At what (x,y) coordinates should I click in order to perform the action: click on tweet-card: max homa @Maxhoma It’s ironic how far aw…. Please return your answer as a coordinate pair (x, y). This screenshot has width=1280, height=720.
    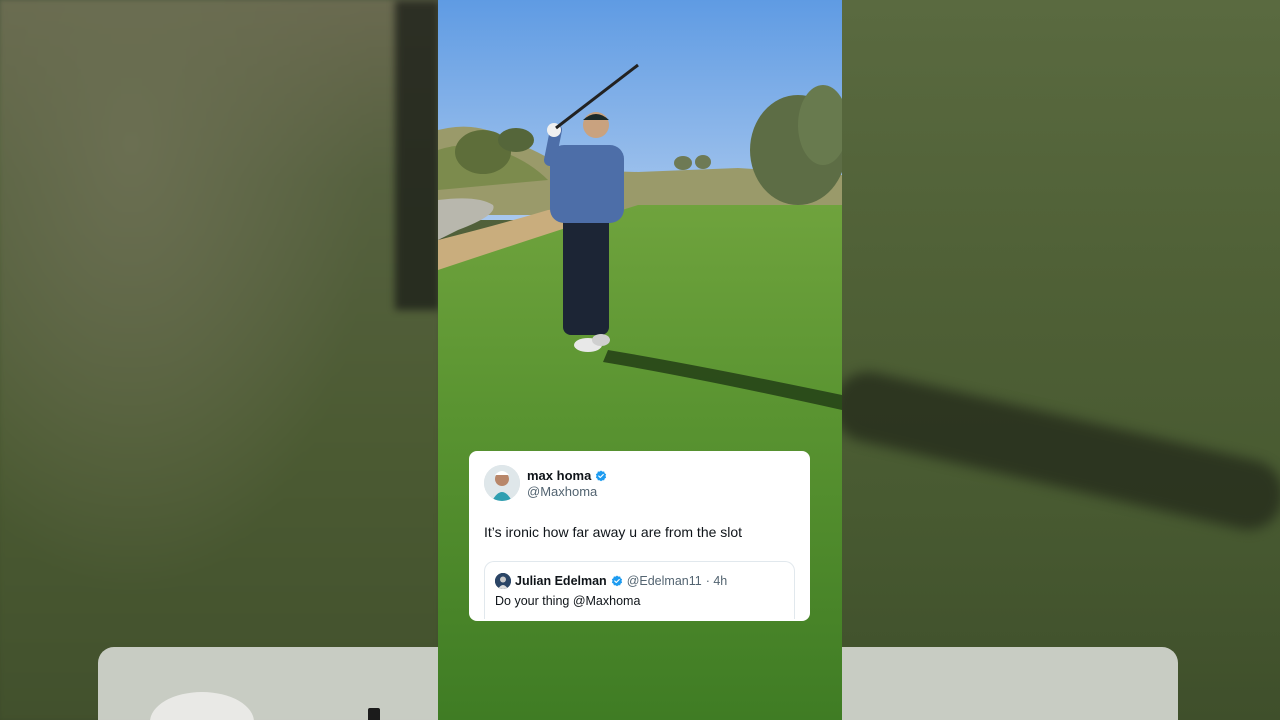
    Looking at the image, I should click on (639, 536).